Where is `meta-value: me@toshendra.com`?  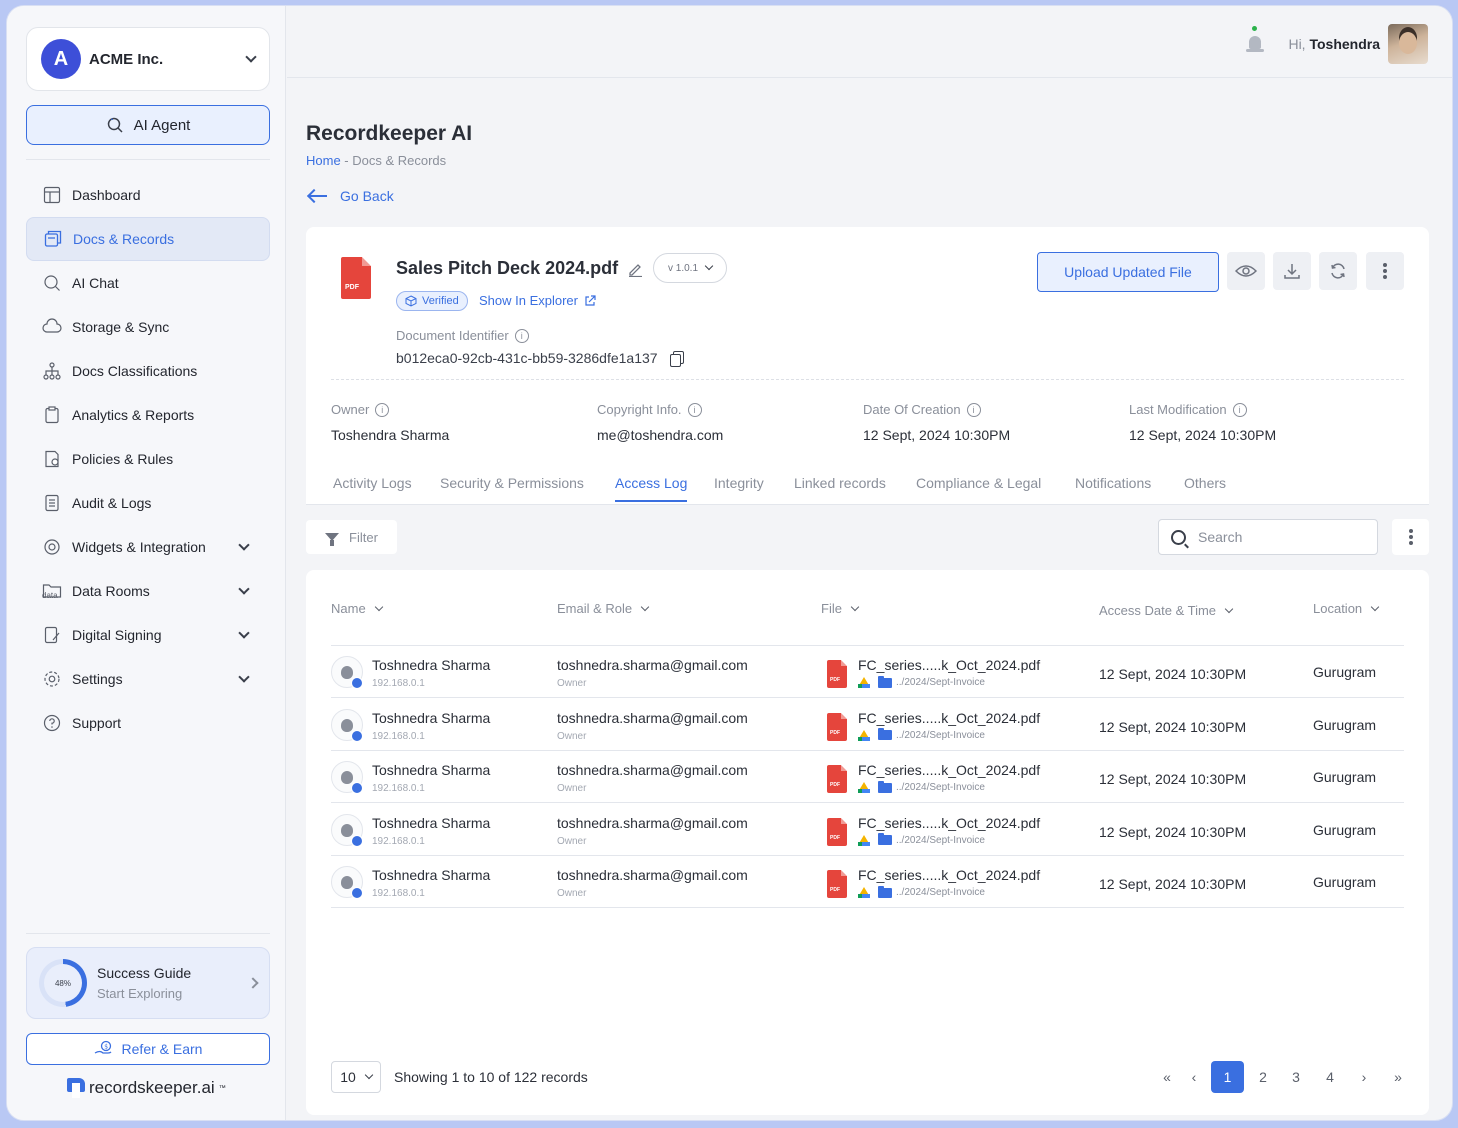
meta-value: me@toshendra.com is located at coordinates (660, 435).